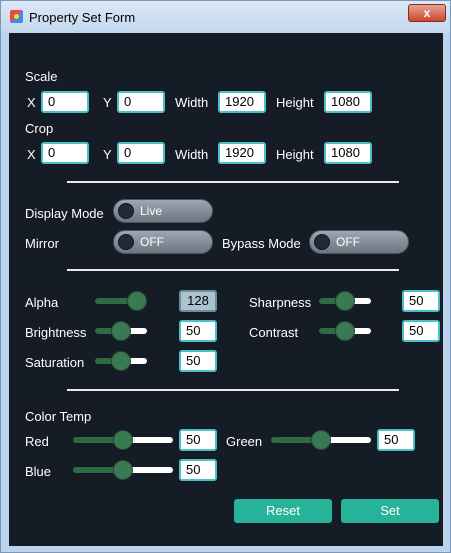 The width and height of the screenshot is (451, 553). I want to click on green-slider, so click(321, 440).